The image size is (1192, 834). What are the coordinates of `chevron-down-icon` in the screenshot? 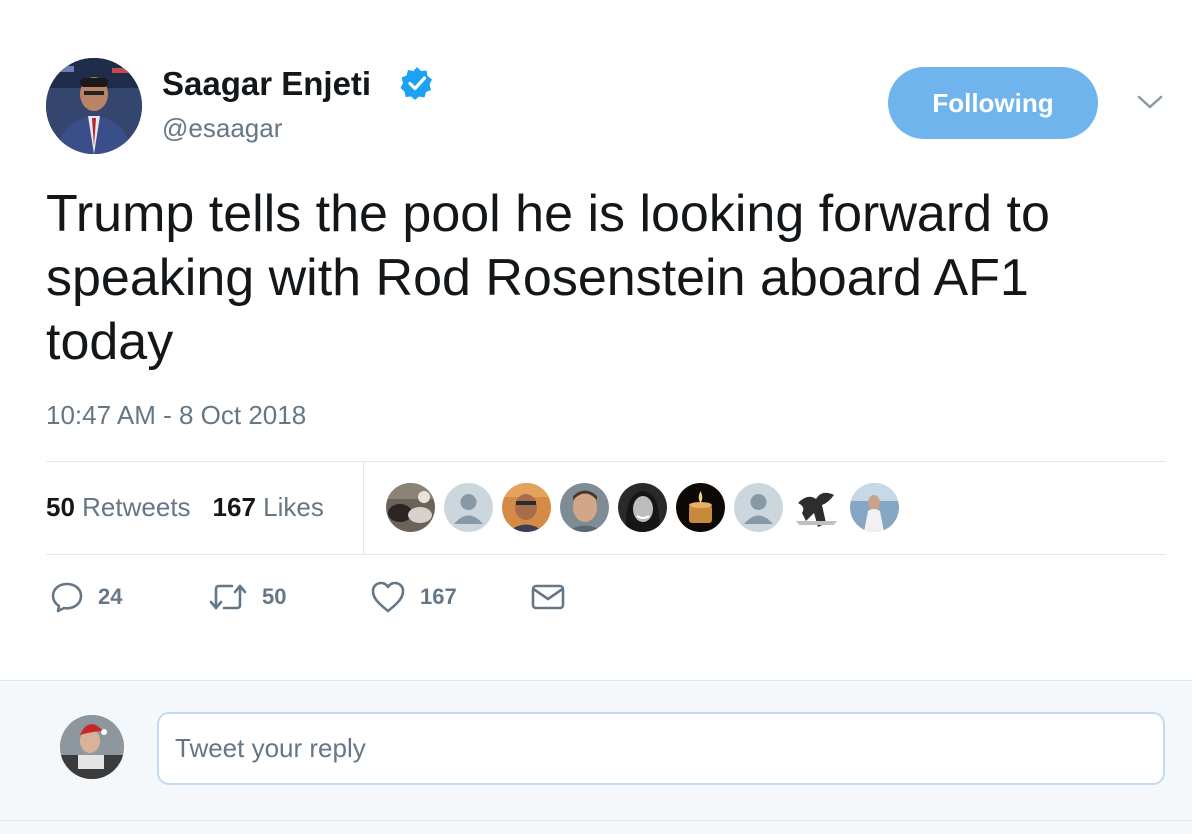 It's located at (1150, 102).